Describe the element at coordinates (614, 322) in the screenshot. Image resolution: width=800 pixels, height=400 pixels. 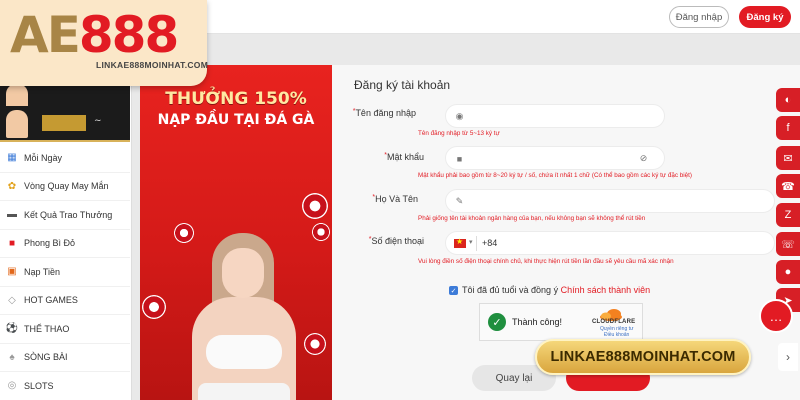
I see `cloudflare-brand: CLOUDFLARE` at that location.